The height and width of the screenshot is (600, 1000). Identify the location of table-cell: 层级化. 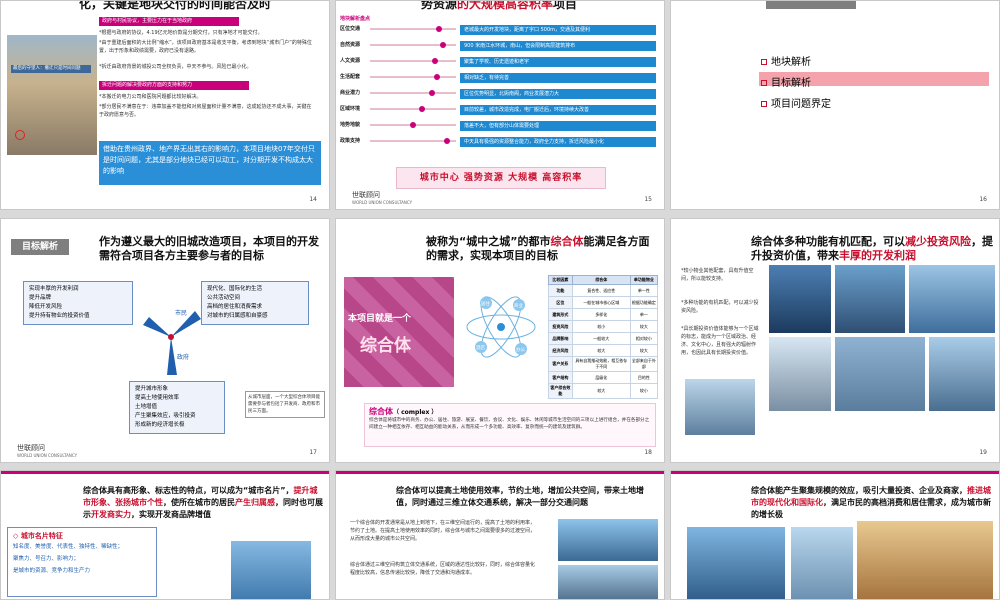
(601, 377).